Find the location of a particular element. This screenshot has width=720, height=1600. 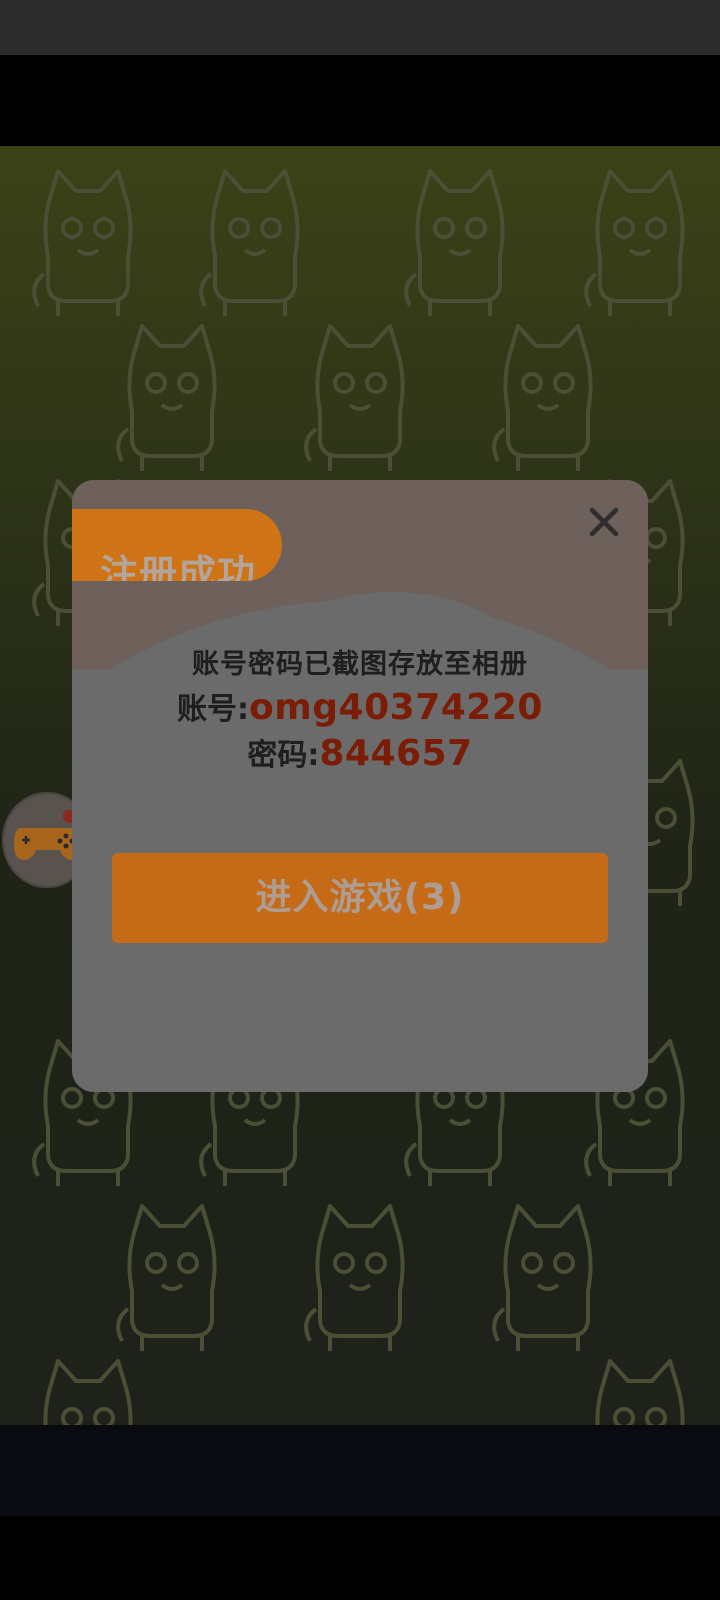

enter-game-button: 进入游戏(3) is located at coordinates (360, 898).